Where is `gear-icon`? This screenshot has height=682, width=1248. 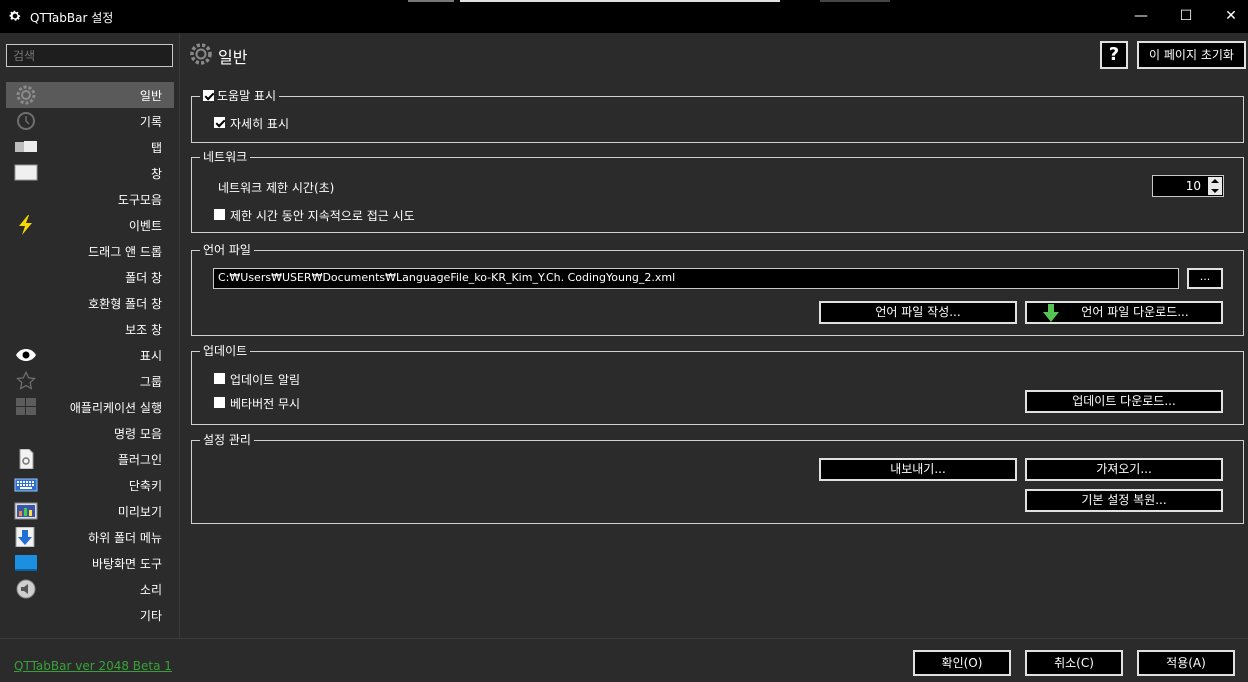 gear-icon is located at coordinates (26, 95).